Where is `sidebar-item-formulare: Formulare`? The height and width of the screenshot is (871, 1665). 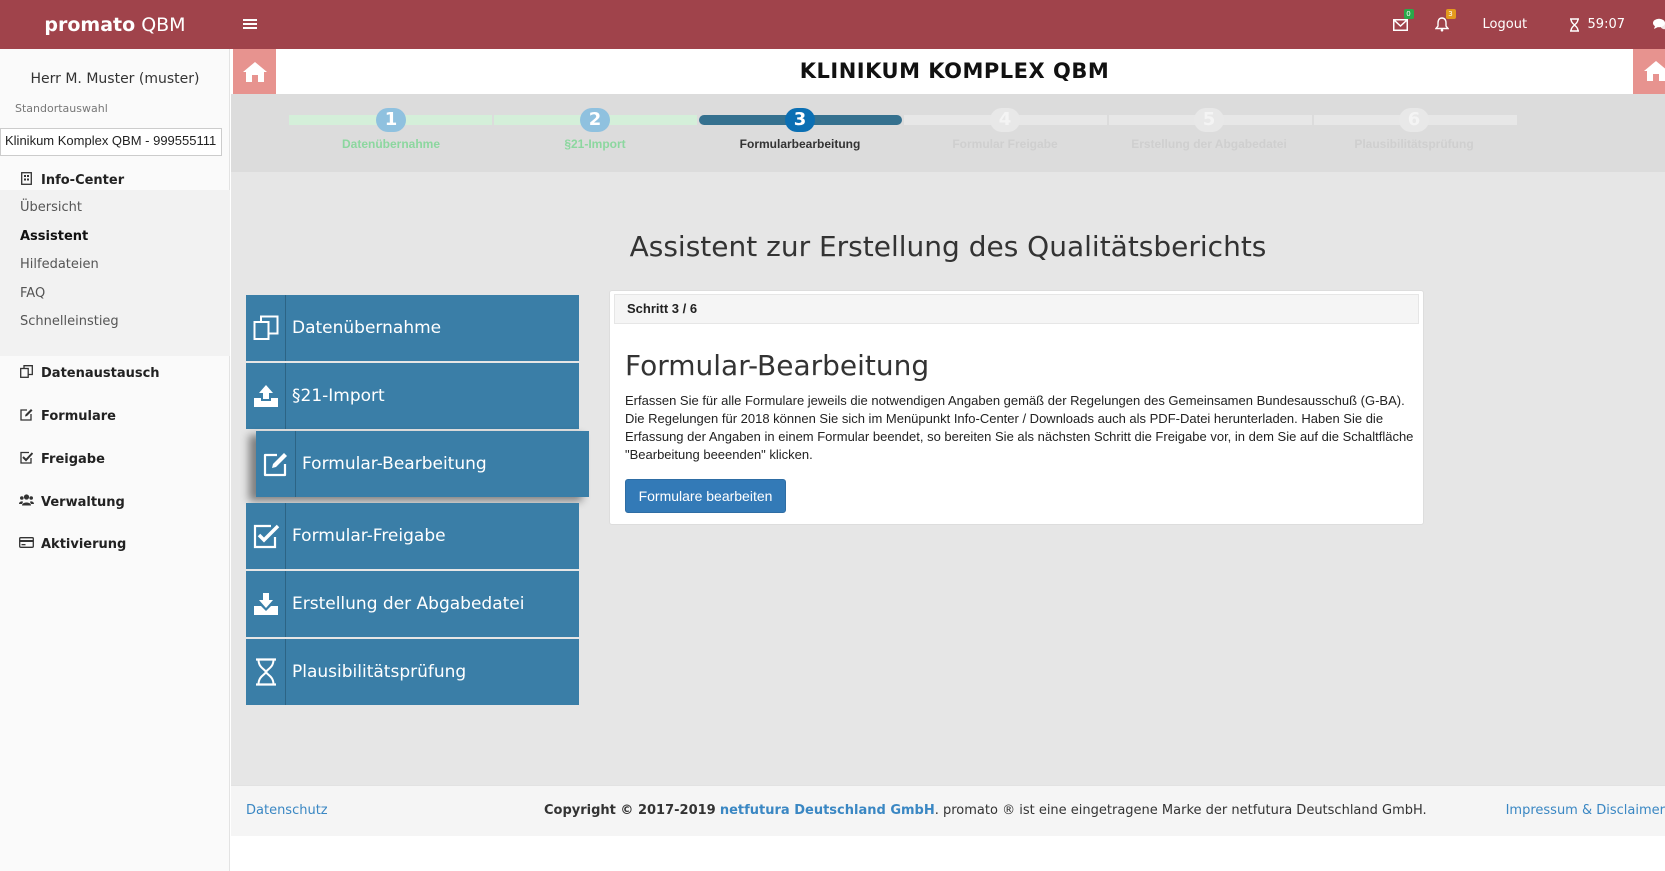
sidebar-item-formulare: Formulare is located at coordinates (67, 416).